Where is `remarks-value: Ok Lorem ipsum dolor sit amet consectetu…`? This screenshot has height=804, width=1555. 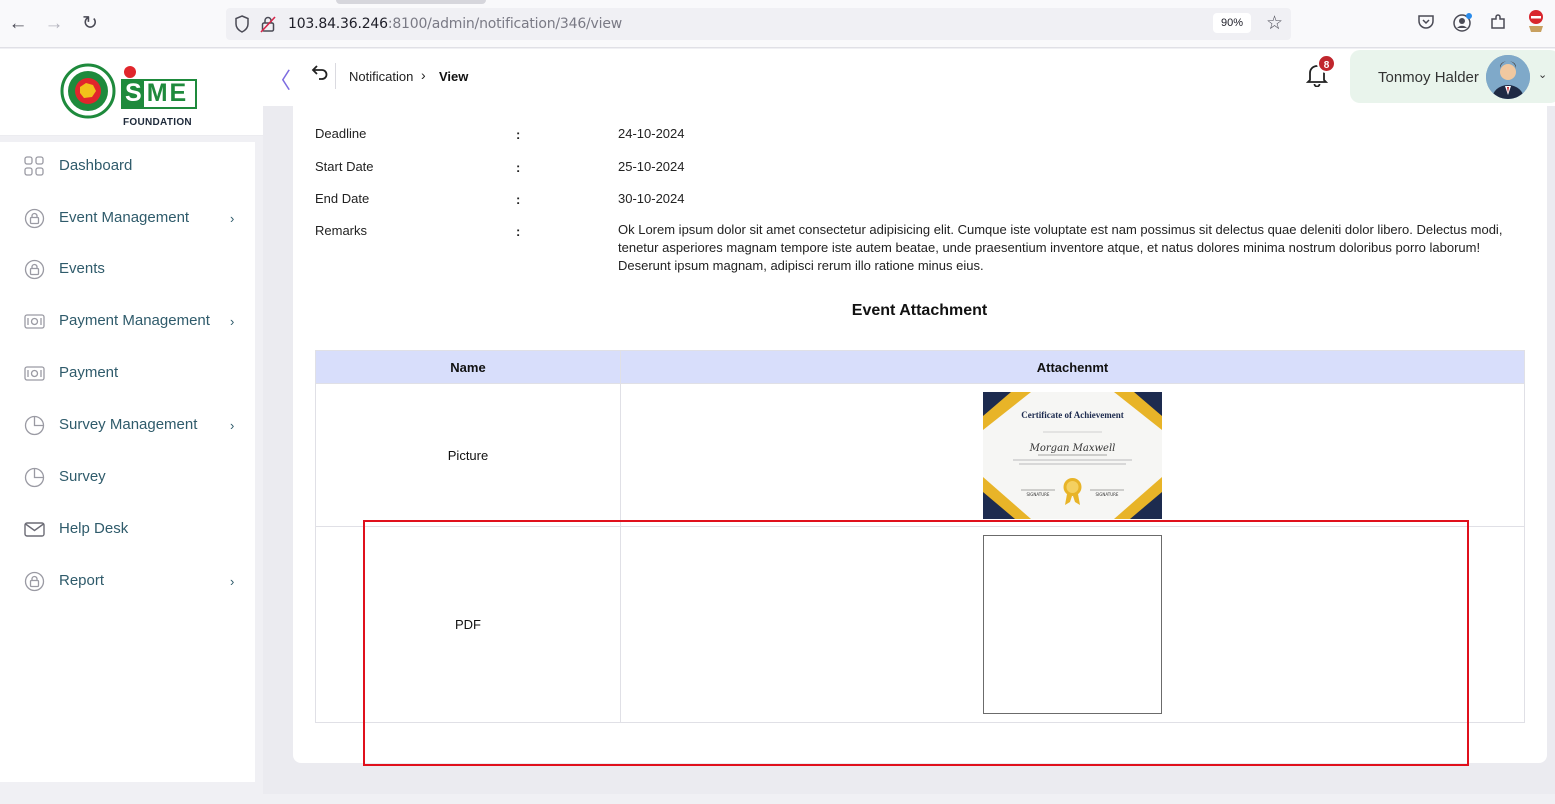 remarks-value: Ok Lorem ipsum dolor sit amet consectetu… is located at coordinates (1060, 247).